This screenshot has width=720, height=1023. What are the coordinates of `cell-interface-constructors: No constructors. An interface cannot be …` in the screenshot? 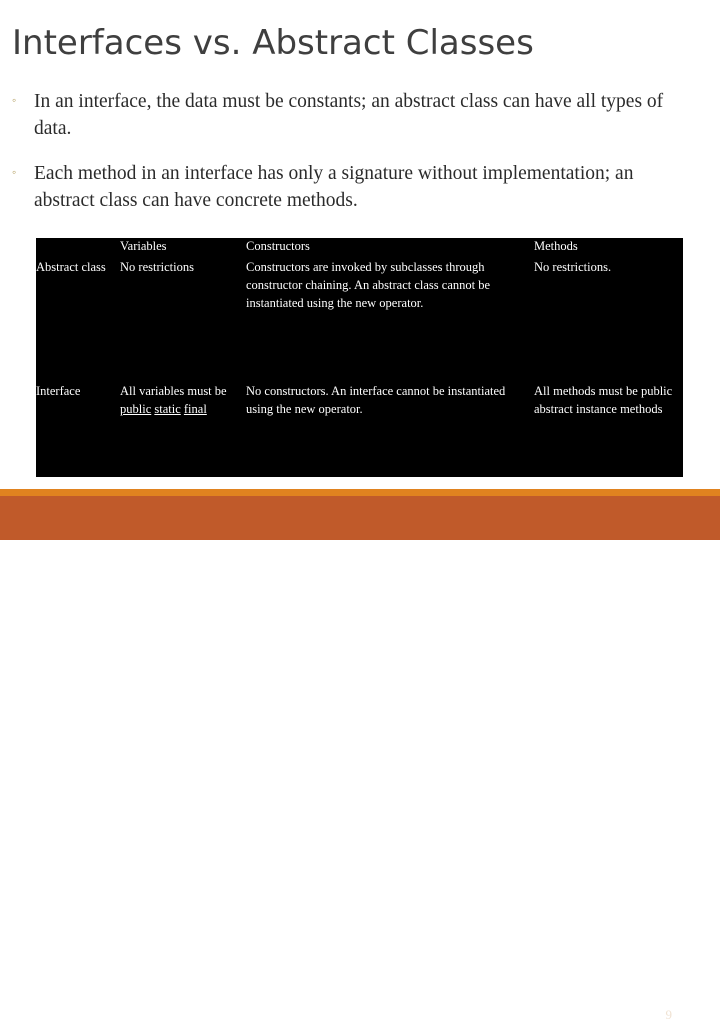 It's located at (390, 427).